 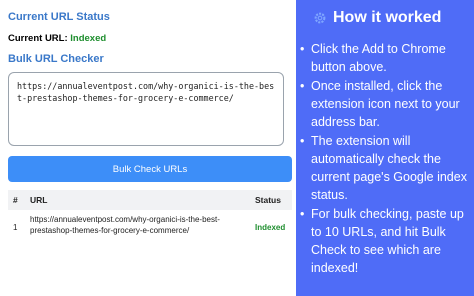 I want to click on current-url-line: Current URL: Indexed, so click(x=57, y=38).